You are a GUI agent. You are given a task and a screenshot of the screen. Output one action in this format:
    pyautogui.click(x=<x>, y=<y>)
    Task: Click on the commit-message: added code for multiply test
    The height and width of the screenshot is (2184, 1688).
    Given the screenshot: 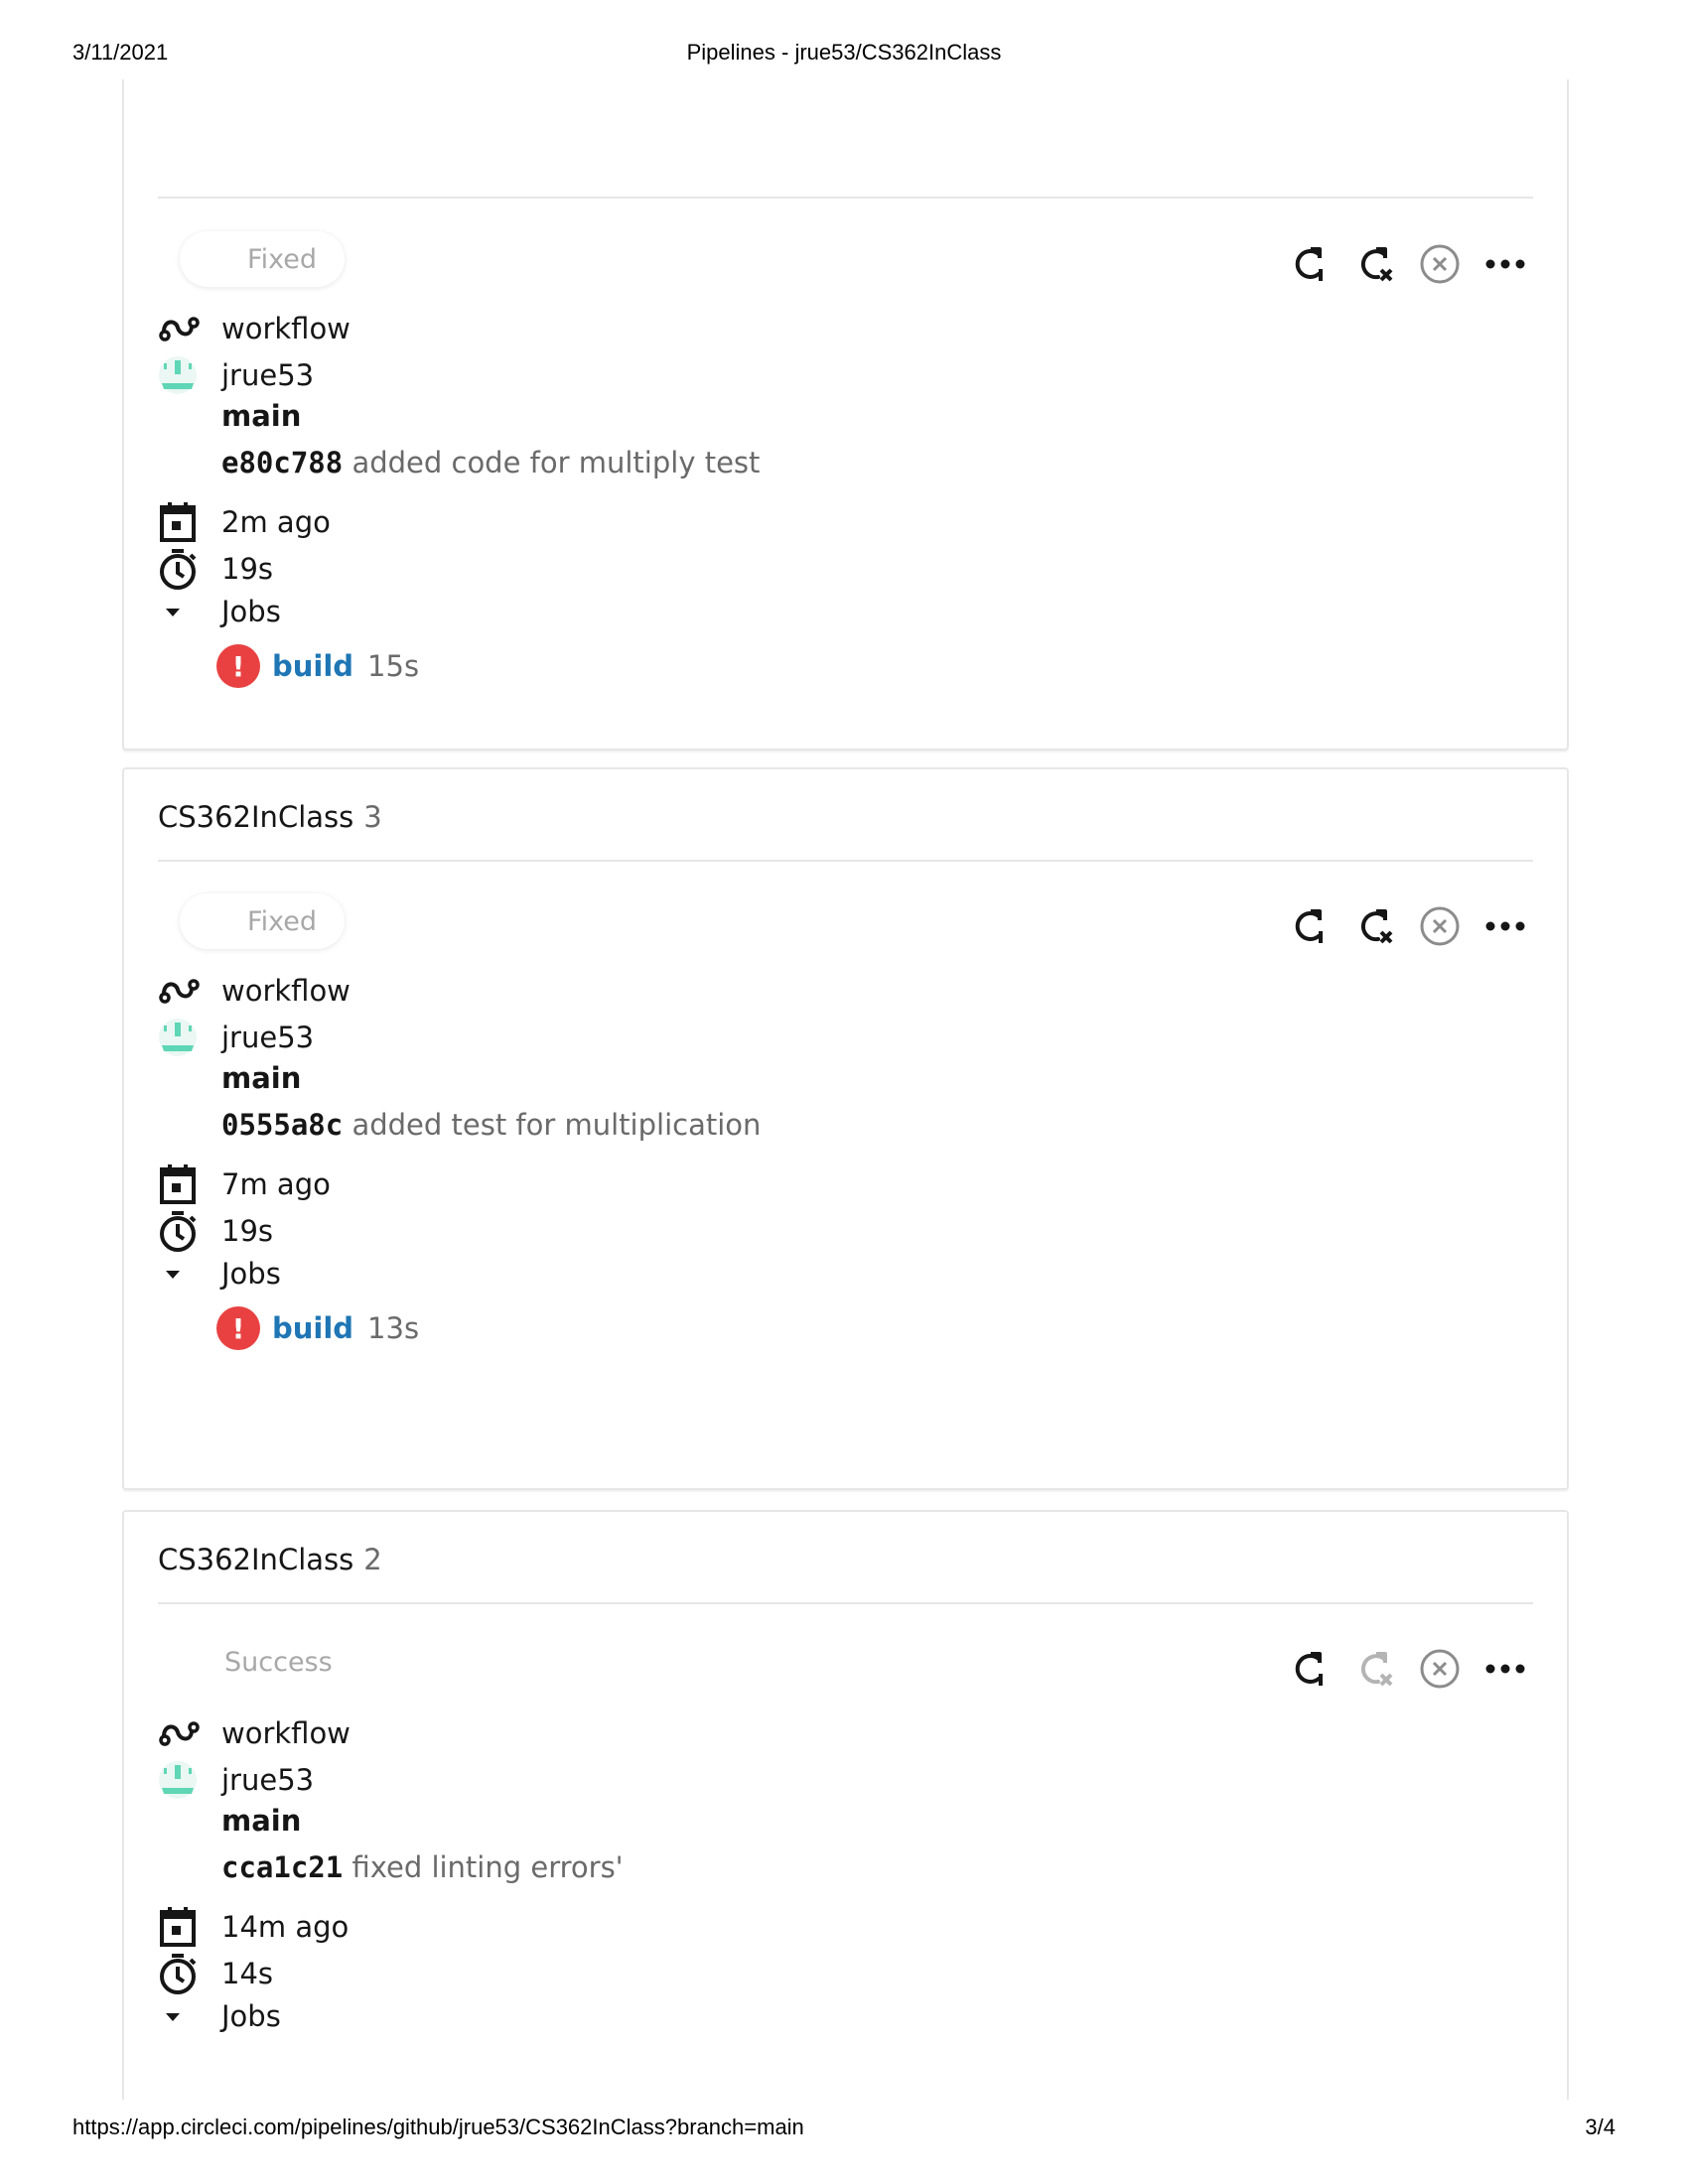 What is the action you would take?
    pyautogui.click(x=556, y=462)
    